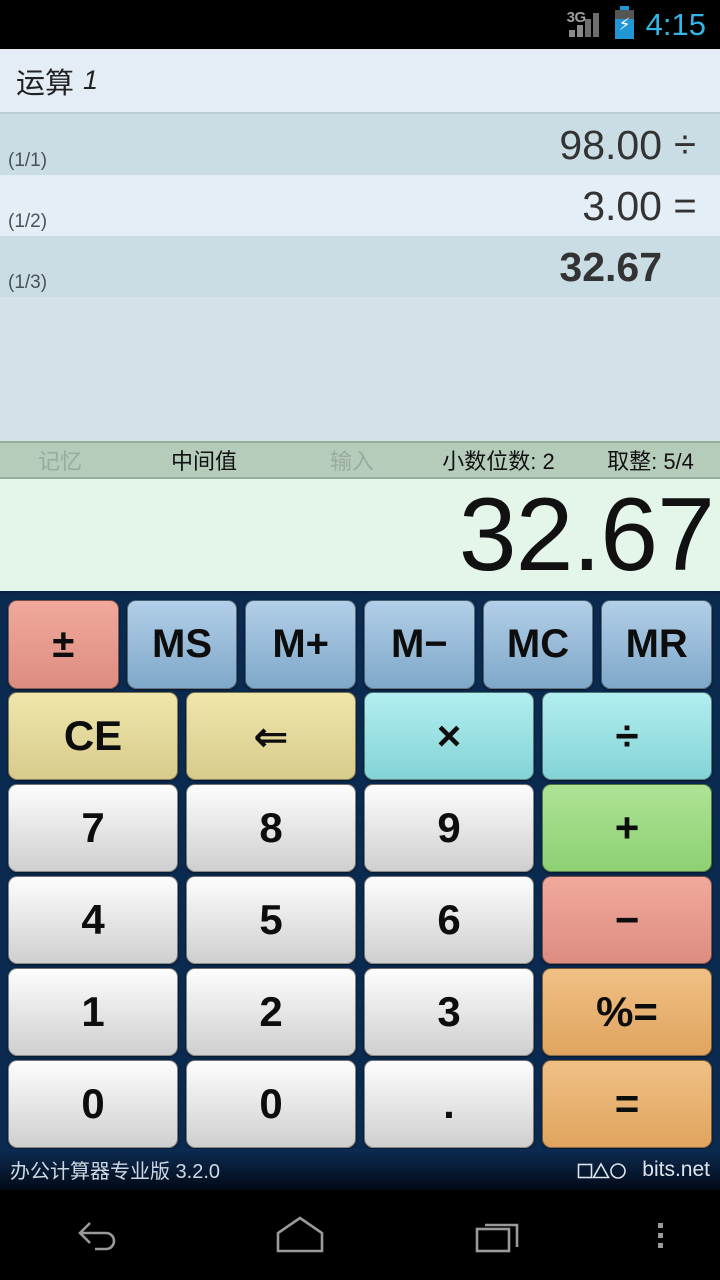  I want to click on app-footer: 办公计算器专业版 3.2.0 bits.net, so click(360, 1169).